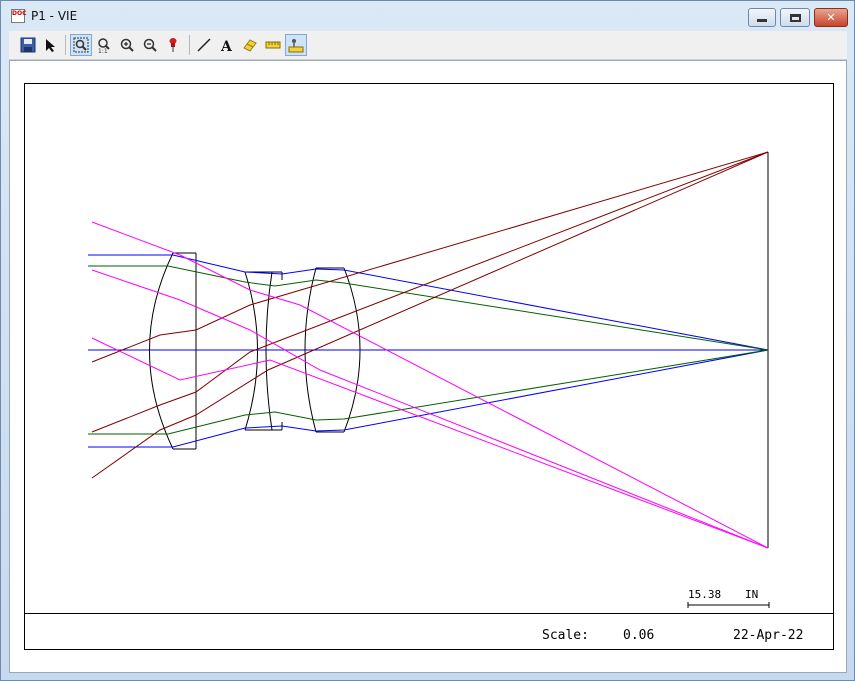  Describe the element at coordinates (728, 605) in the screenshot. I see `scale-bar` at that location.